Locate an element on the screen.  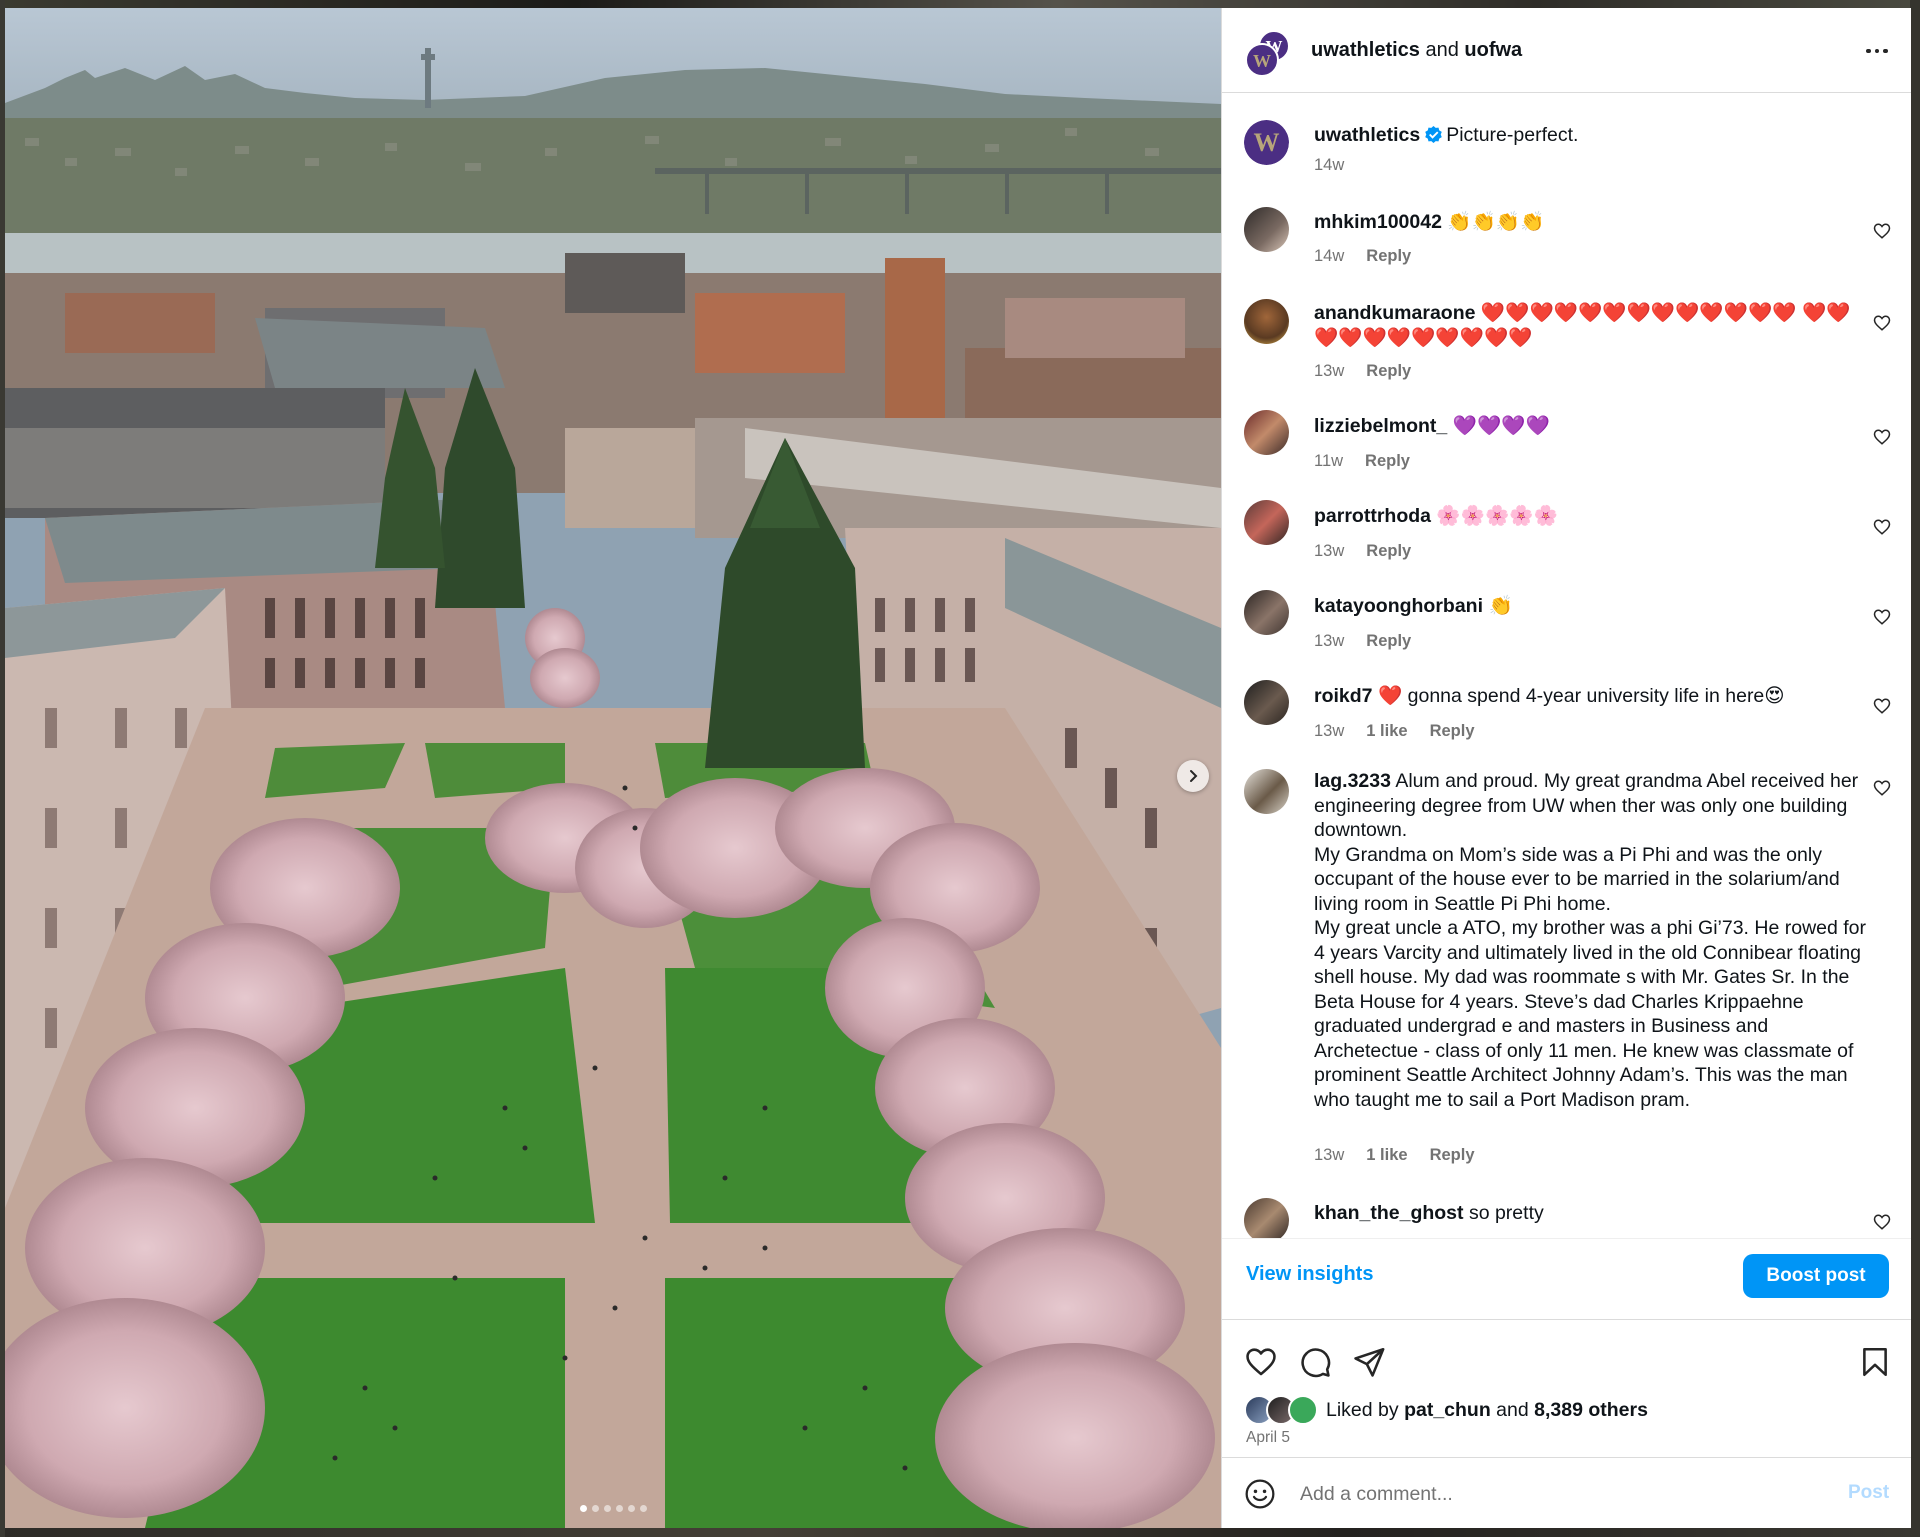
caption-meta: 14w is located at coordinates (1329, 165).